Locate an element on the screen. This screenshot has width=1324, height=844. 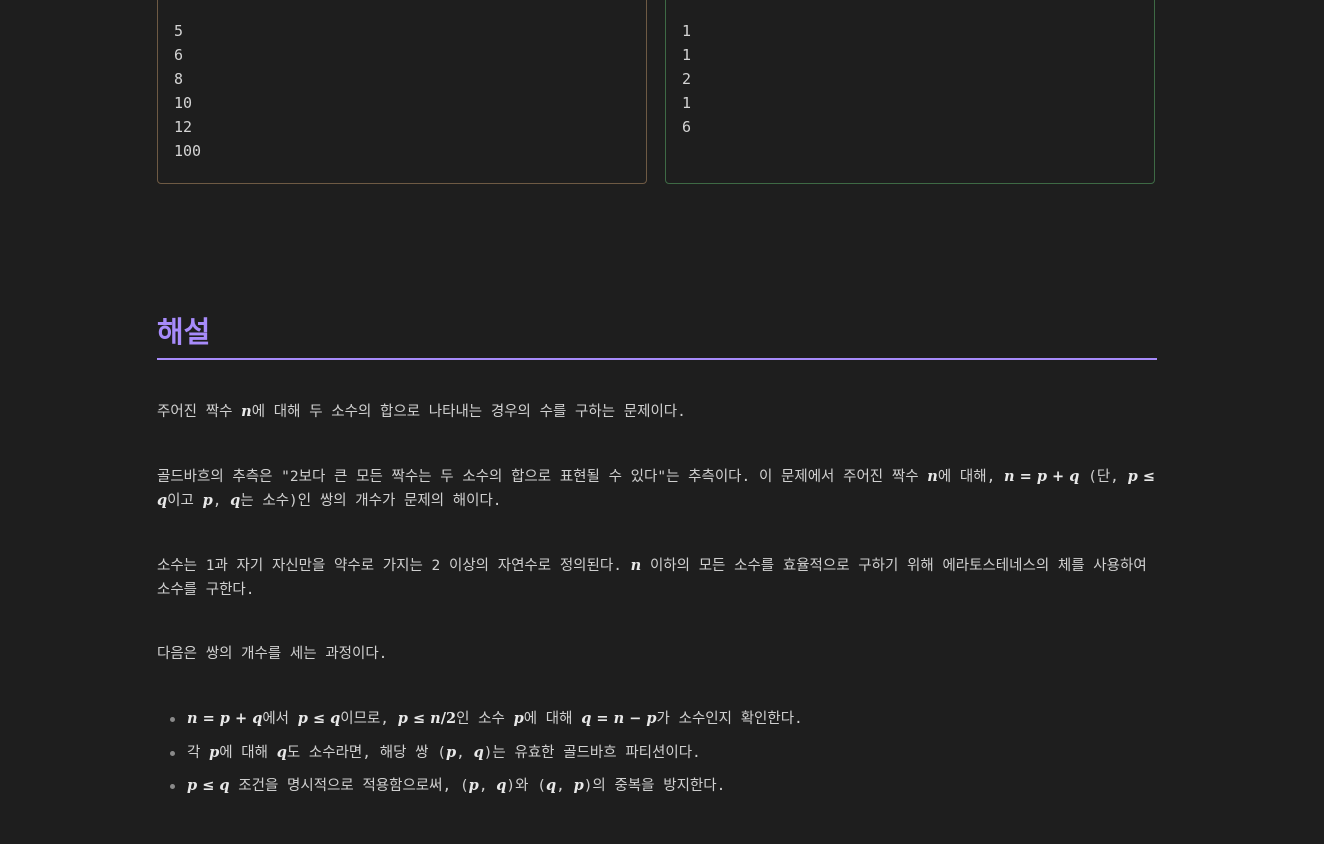
math-op: − is located at coordinates (635, 718).